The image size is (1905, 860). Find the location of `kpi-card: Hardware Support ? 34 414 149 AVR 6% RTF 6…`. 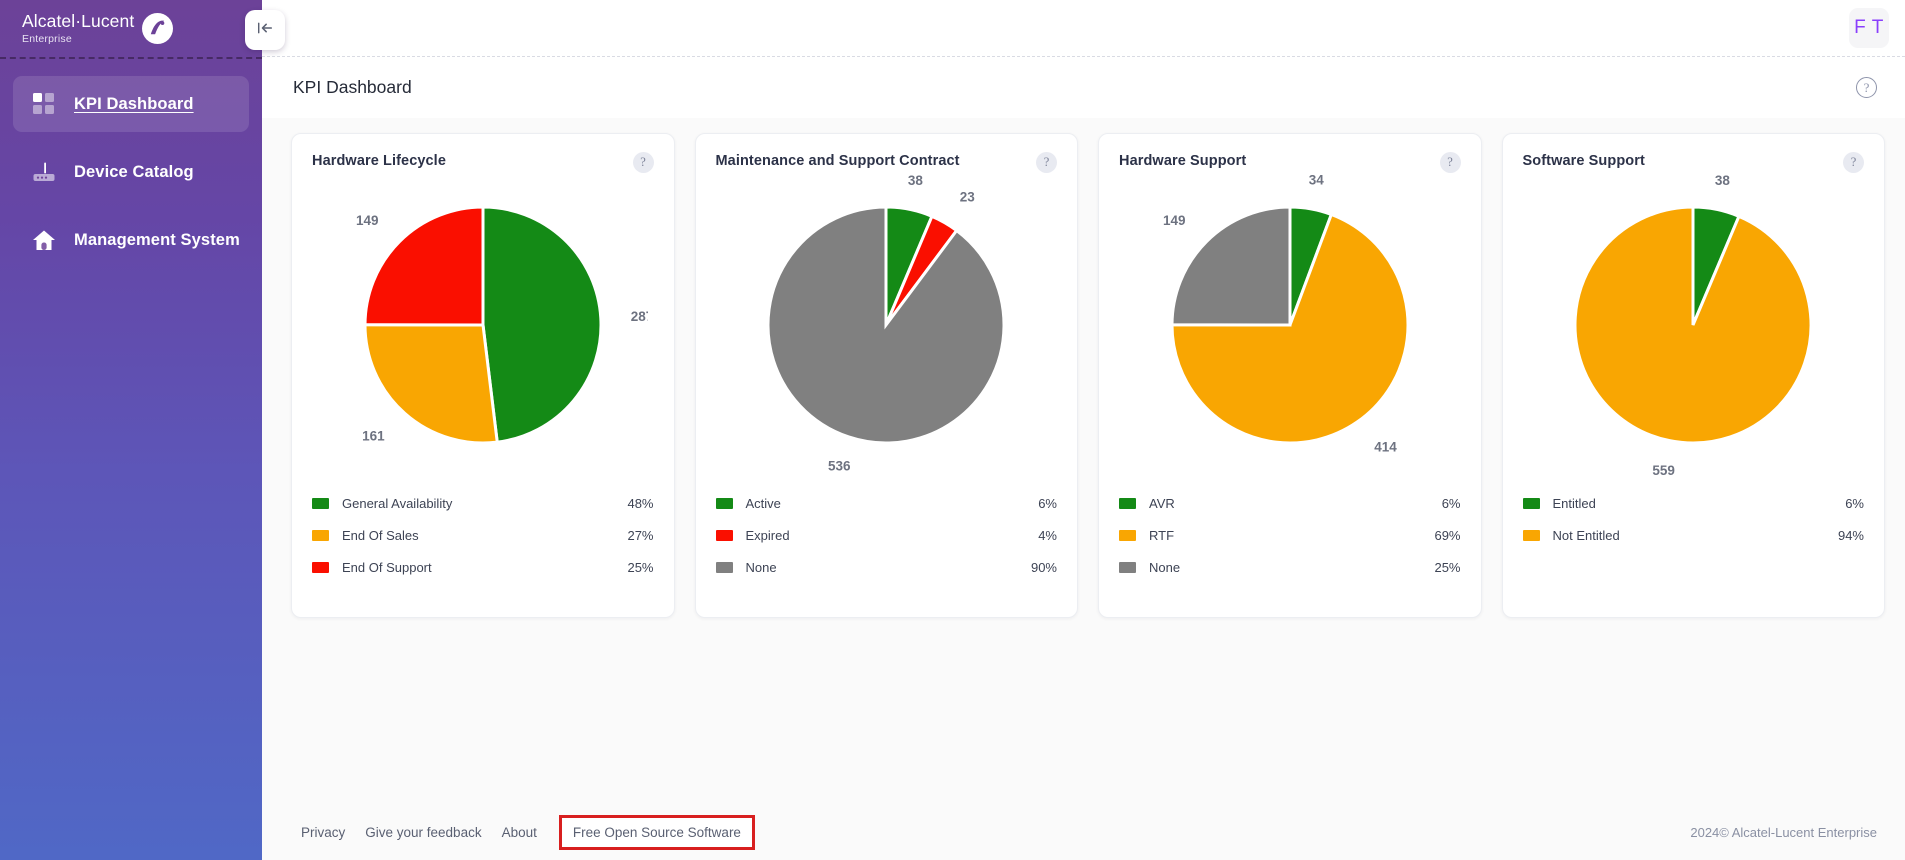

kpi-card: Hardware Support ? 34 414 149 AVR 6% RTF 6… is located at coordinates (1290, 375).